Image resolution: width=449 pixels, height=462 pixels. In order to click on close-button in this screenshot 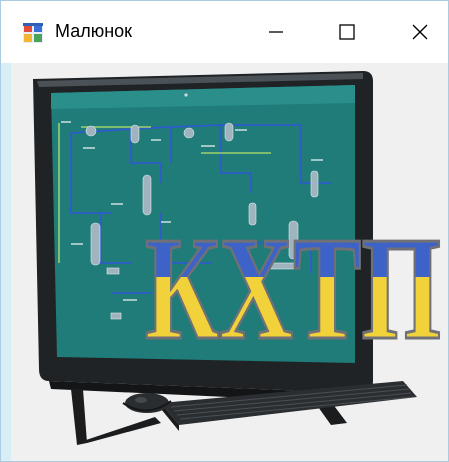, I will do `click(420, 32)`.